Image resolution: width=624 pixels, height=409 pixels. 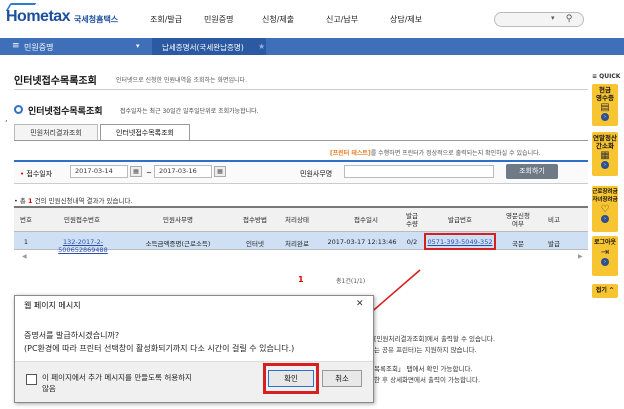 What do you see at coordinates (350, 153) in the screenshot?
I see `printer-test-link: [프린터 테스트]` at bounding box center [350, 153].